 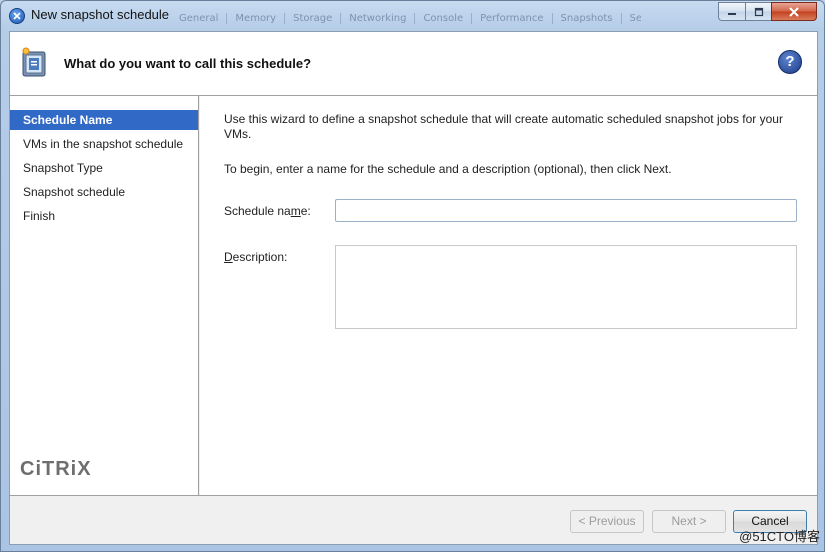 I want to click on background-tab: Storage, so click(x=313, y=18).